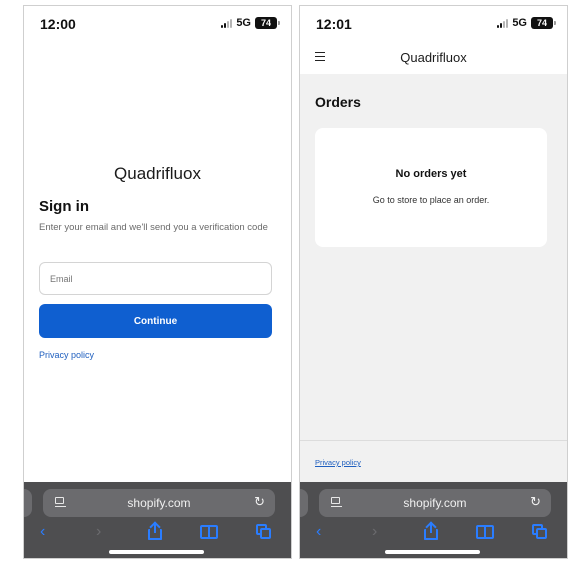  Describe the element at coordinates (157, 23) in the screenshot. I see `status-bar: 12:00 5G 74` at that location.